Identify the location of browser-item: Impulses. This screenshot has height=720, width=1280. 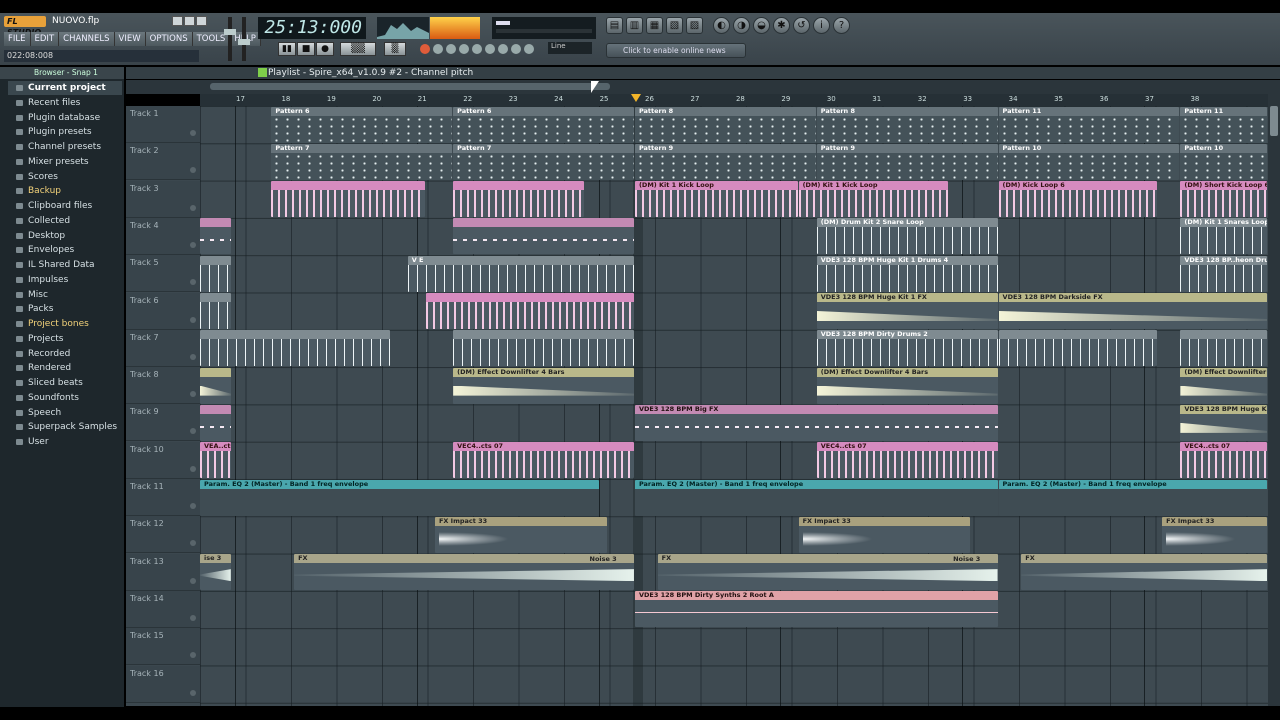
(65, 280).